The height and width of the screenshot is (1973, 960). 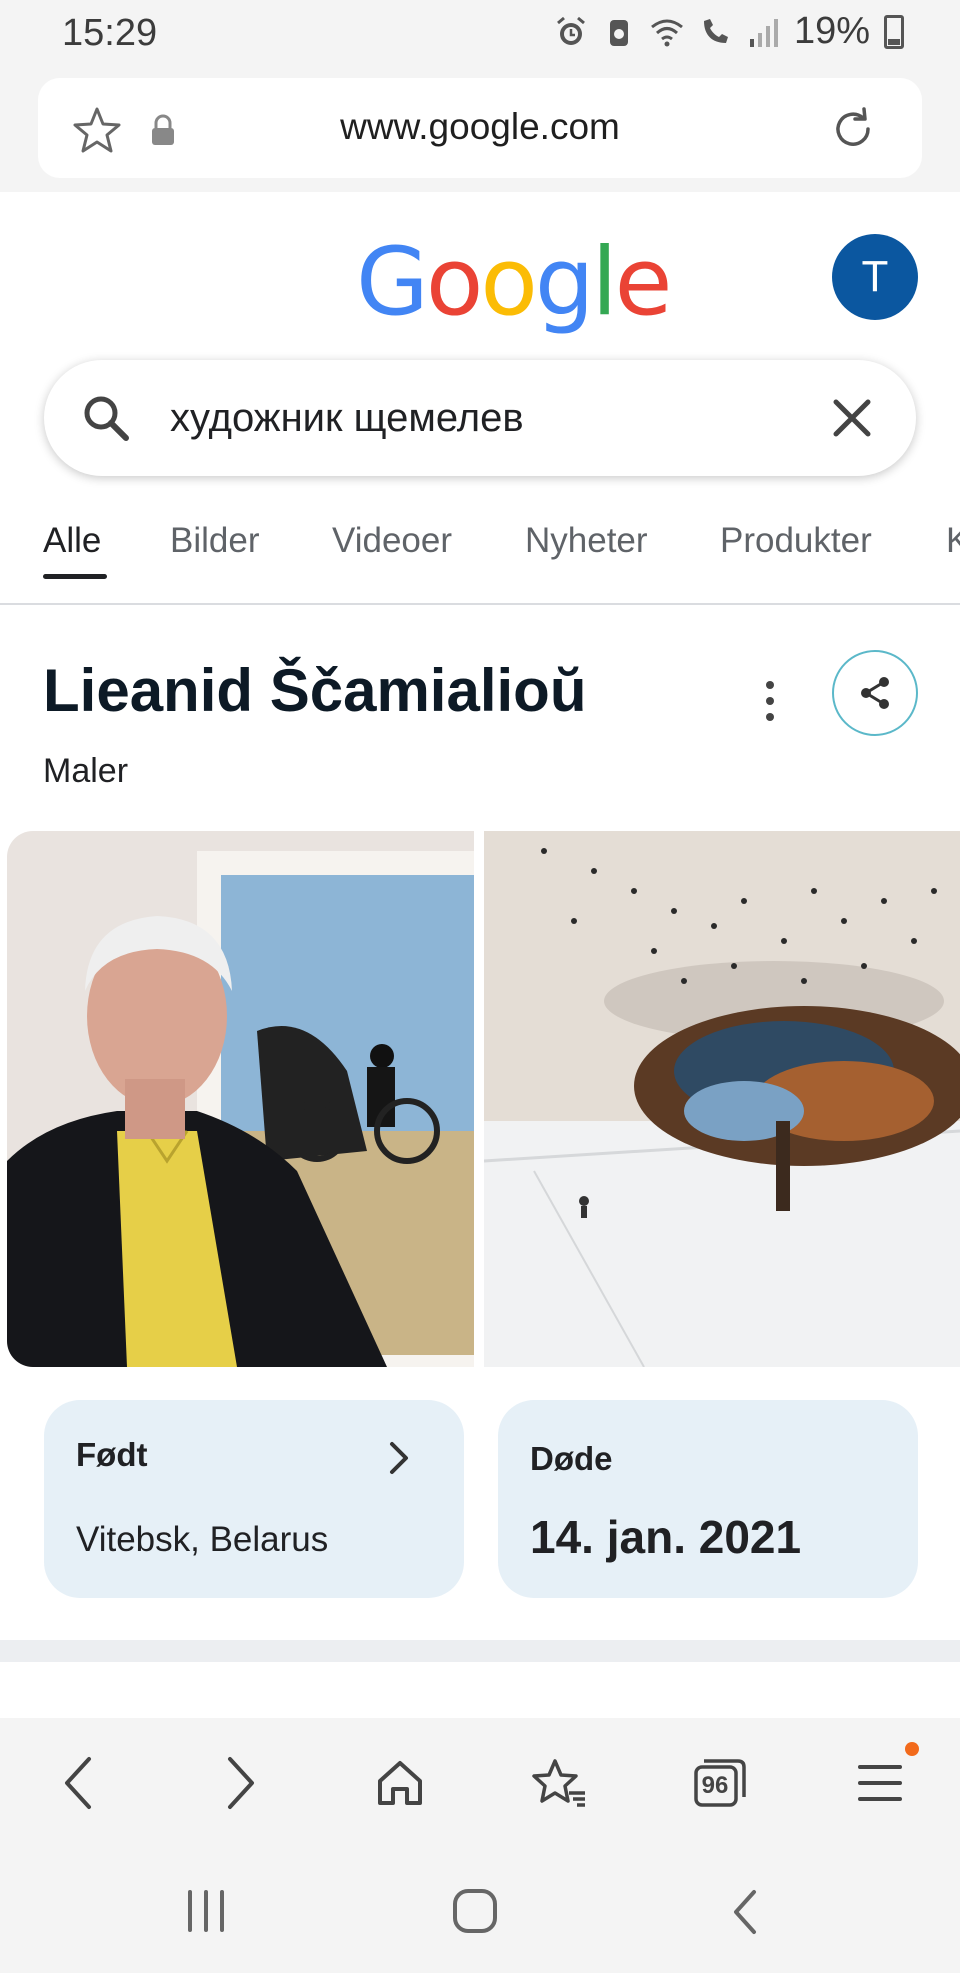 I want to click on search-icon, so click(x=106, y=418).